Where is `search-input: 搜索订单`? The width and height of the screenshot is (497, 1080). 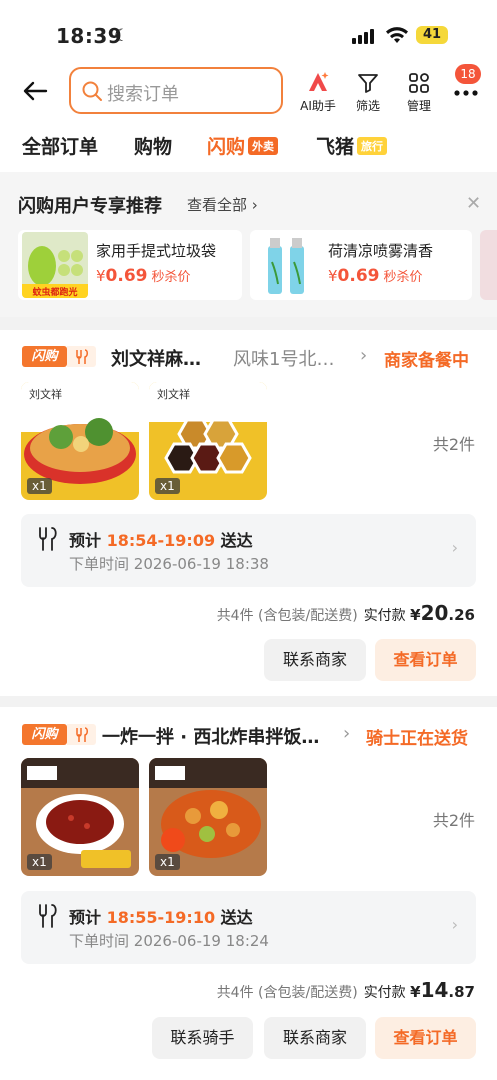
search-input: 搜索订单 is located at coordinates (176, 90).